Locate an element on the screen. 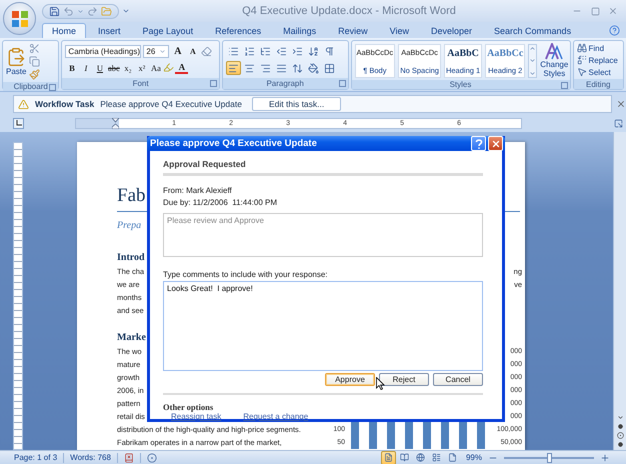 Image resolution: width=626 pixels, height=464 pixels. align-left-icon is located at coordinates (233, 68).